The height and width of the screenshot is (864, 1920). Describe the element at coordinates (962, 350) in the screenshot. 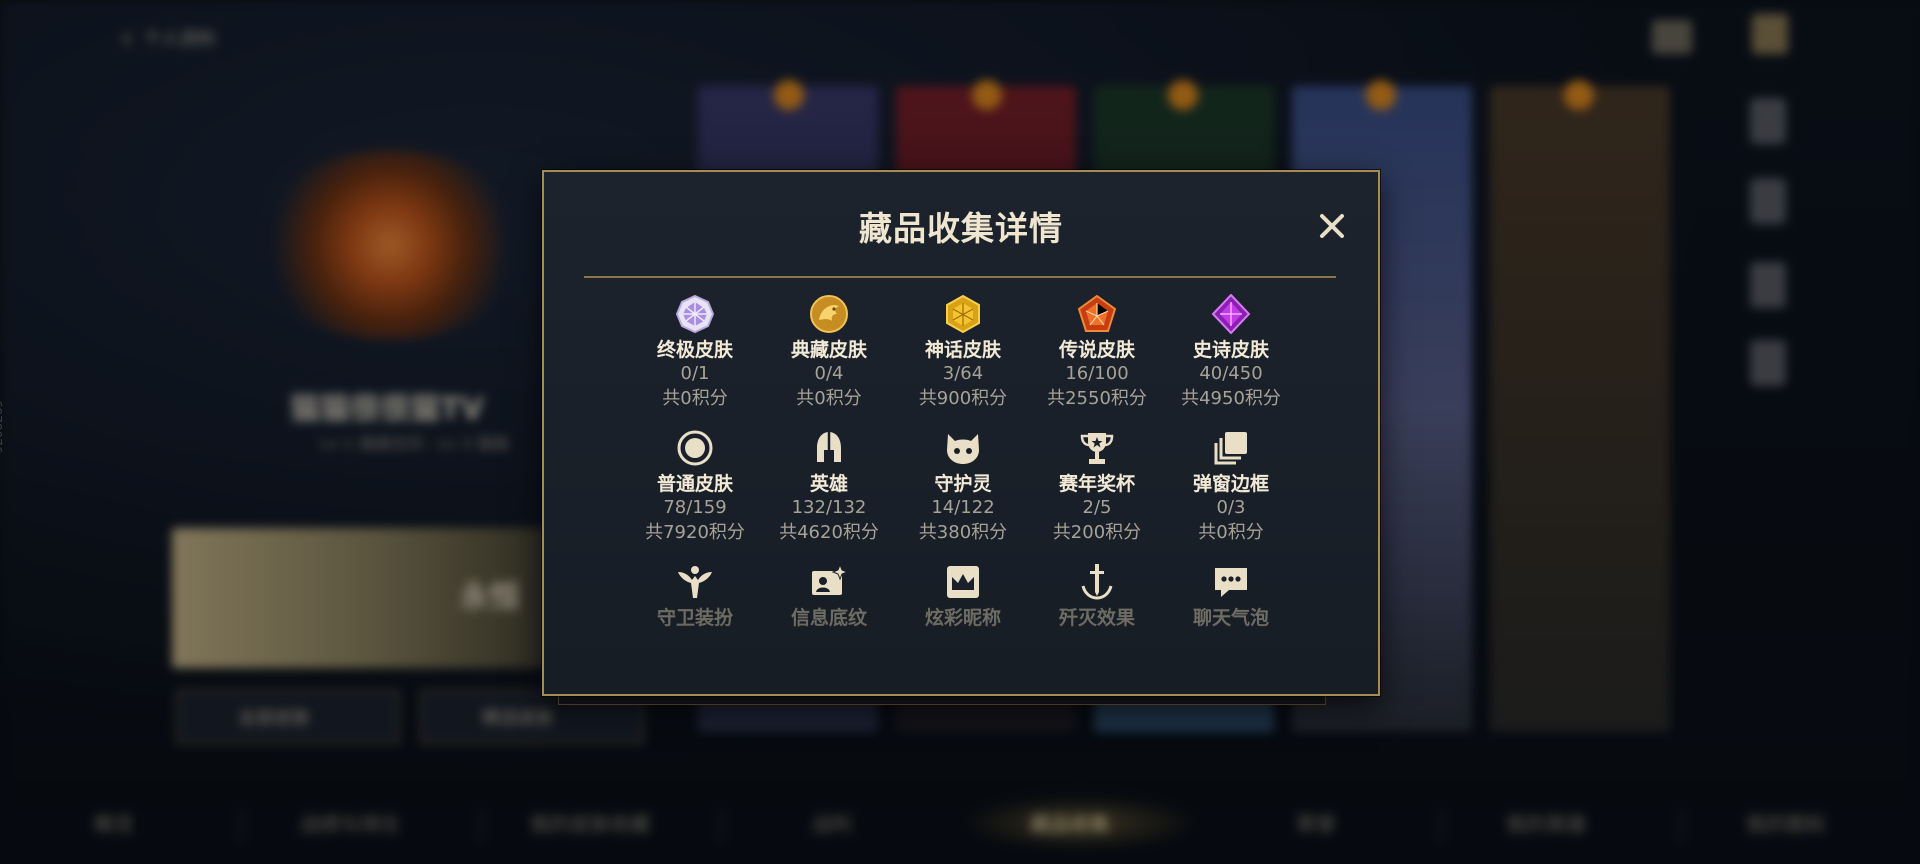

I see `item-name: 神话皮肤` at that location.